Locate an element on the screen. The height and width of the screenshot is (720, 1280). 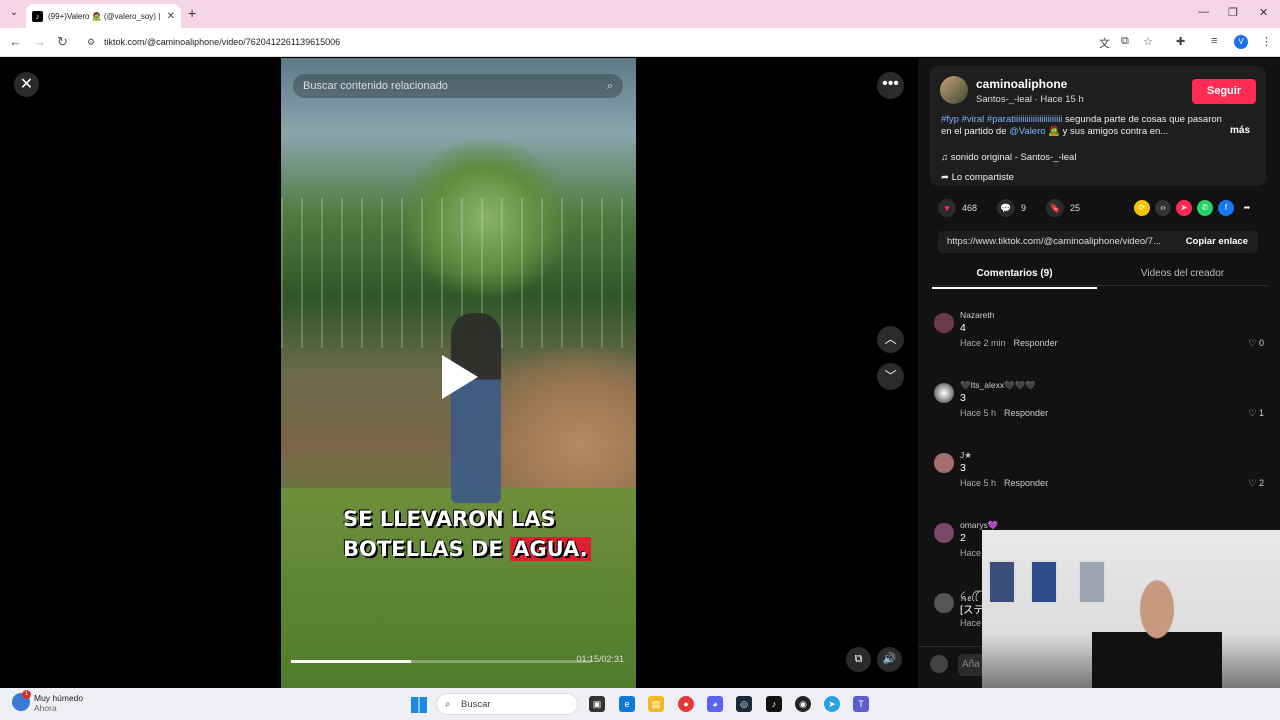
next-video-button: ﹀ is located at coordinates (890, 376).